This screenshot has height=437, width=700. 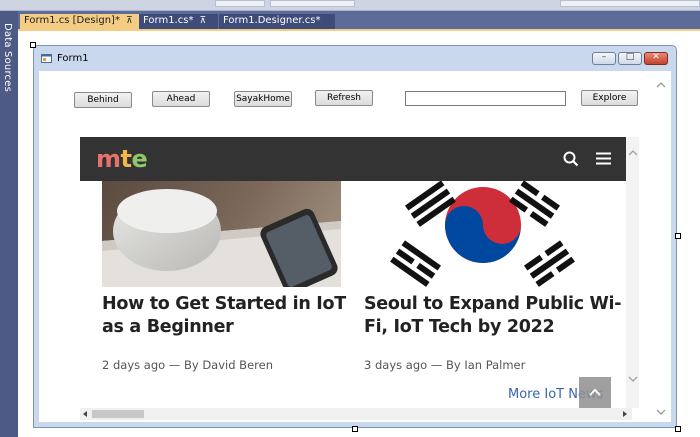 I want to click on back-button: Behind, so click(x=103, y=100).